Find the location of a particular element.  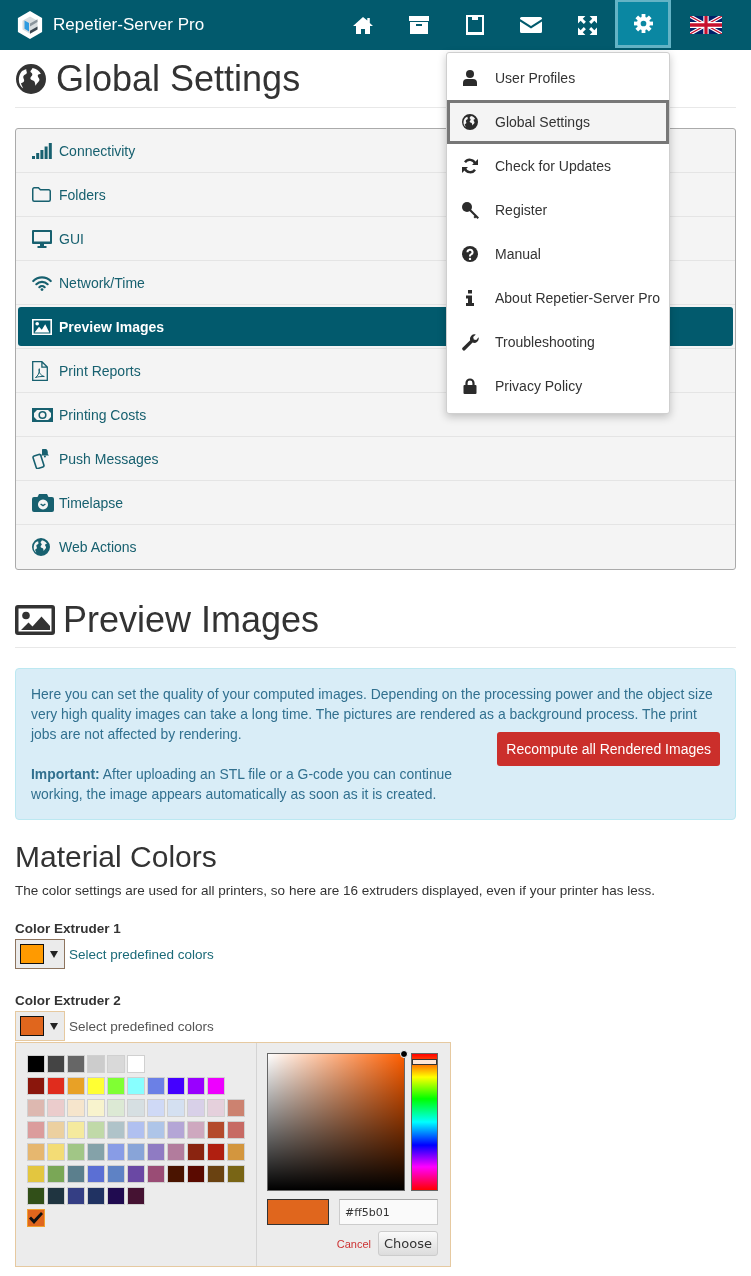

settings-list-item: Print Reports is located at coordinates (84, 370).